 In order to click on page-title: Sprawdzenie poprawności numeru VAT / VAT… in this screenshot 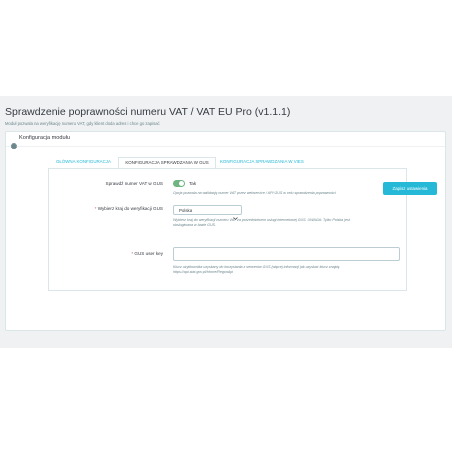, I will do `click(148, 112)`.